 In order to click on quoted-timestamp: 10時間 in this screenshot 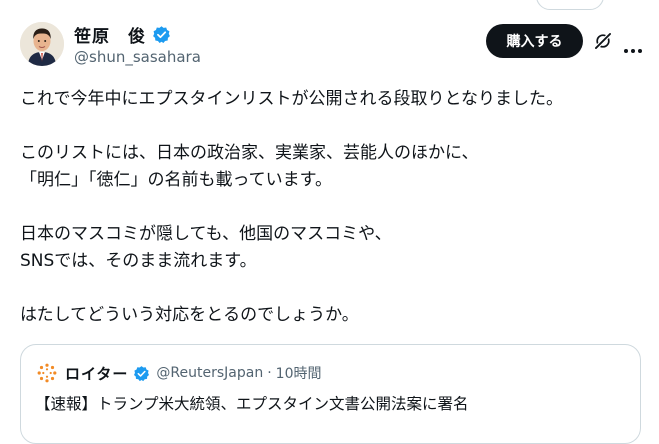, I will do `click(299, 373)`.